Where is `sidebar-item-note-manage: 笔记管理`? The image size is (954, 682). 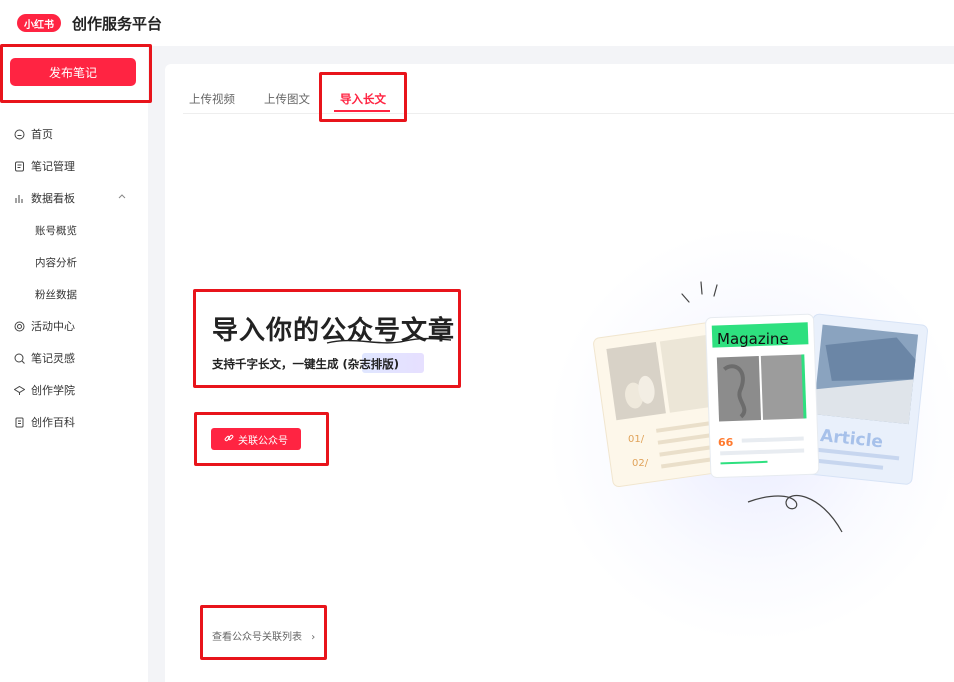
sidebar-item-note-manage: 笔记管理 is located at coordinates (74, 166).